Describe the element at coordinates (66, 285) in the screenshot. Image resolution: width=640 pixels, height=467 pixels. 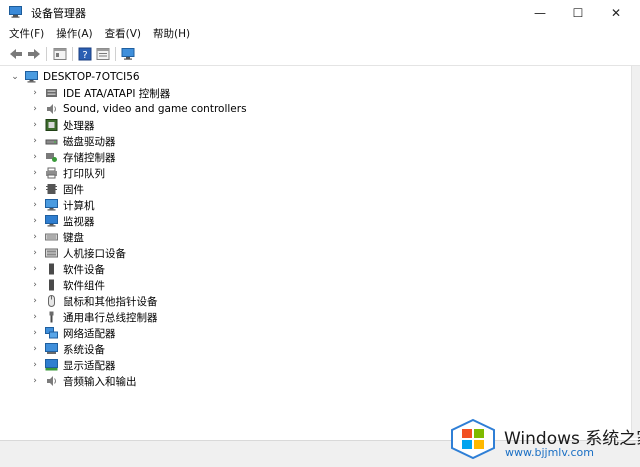
I see `tree-item-software-component: › 软件组件` at that location.